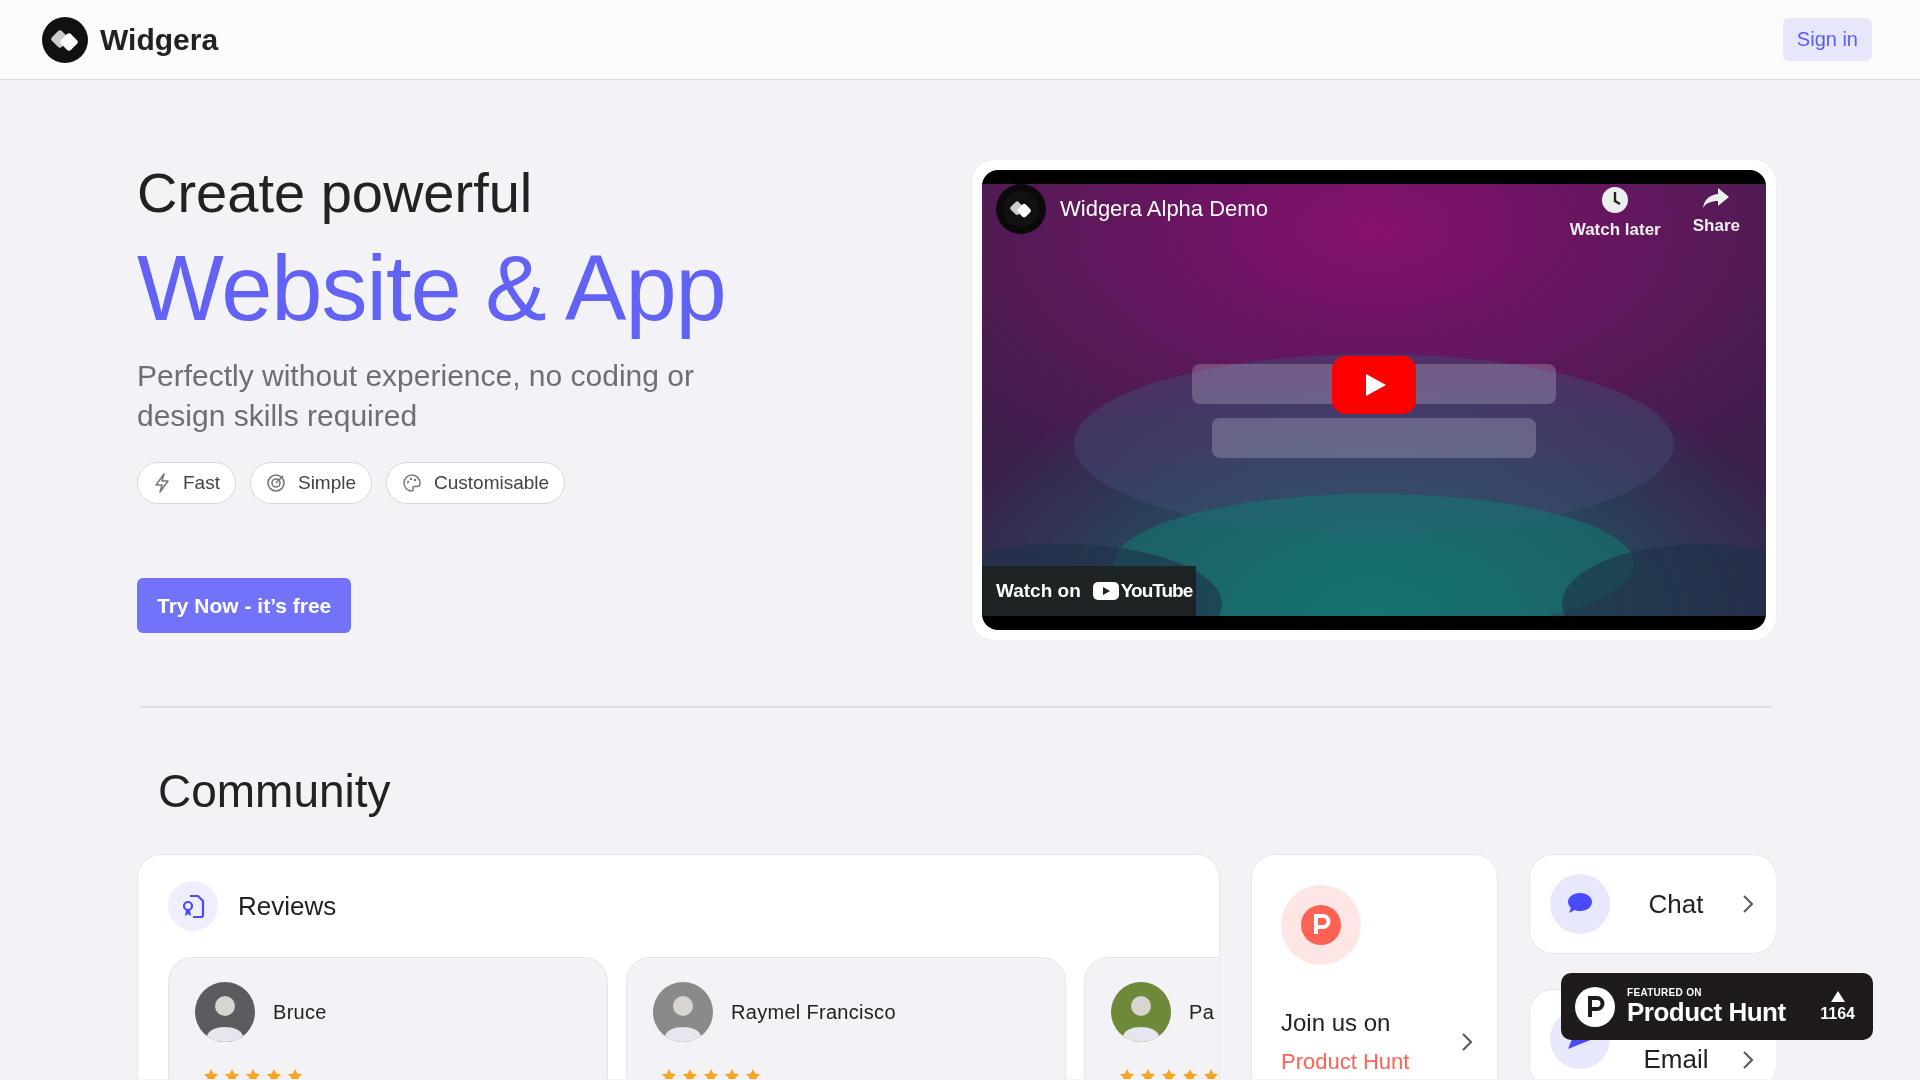 The height and width of the screenshot is (1080, 1920). I want to click on vote-count: 1164, so click(1837, 1013).